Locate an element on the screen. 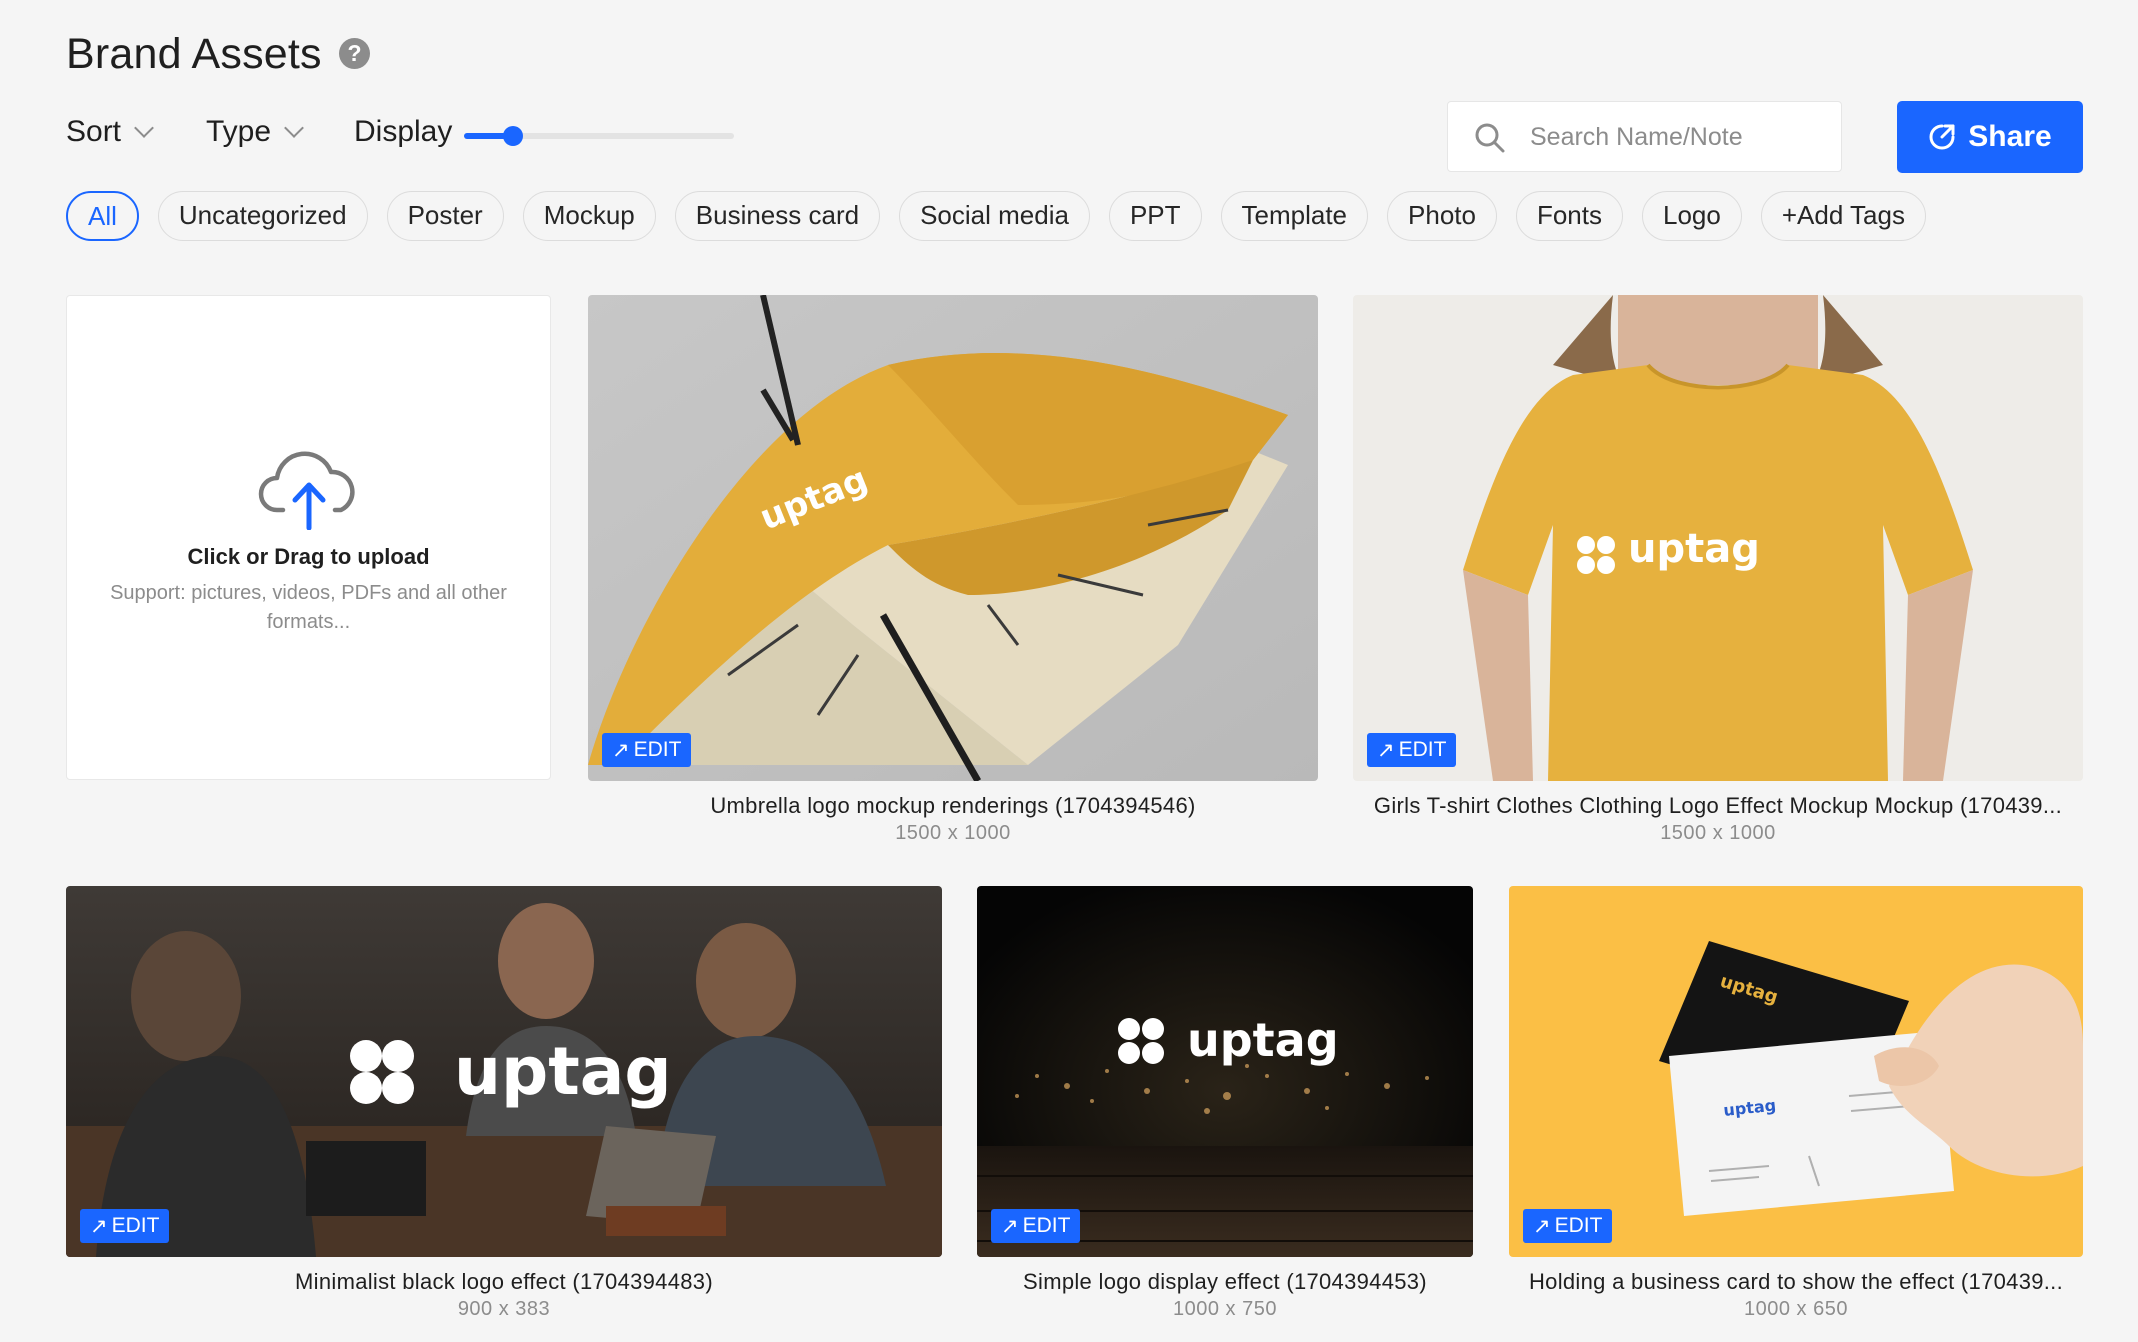 The height and width of the screenshot is (1342, 2138). page-title: Brand Assets is located at coordinates (194, 54).